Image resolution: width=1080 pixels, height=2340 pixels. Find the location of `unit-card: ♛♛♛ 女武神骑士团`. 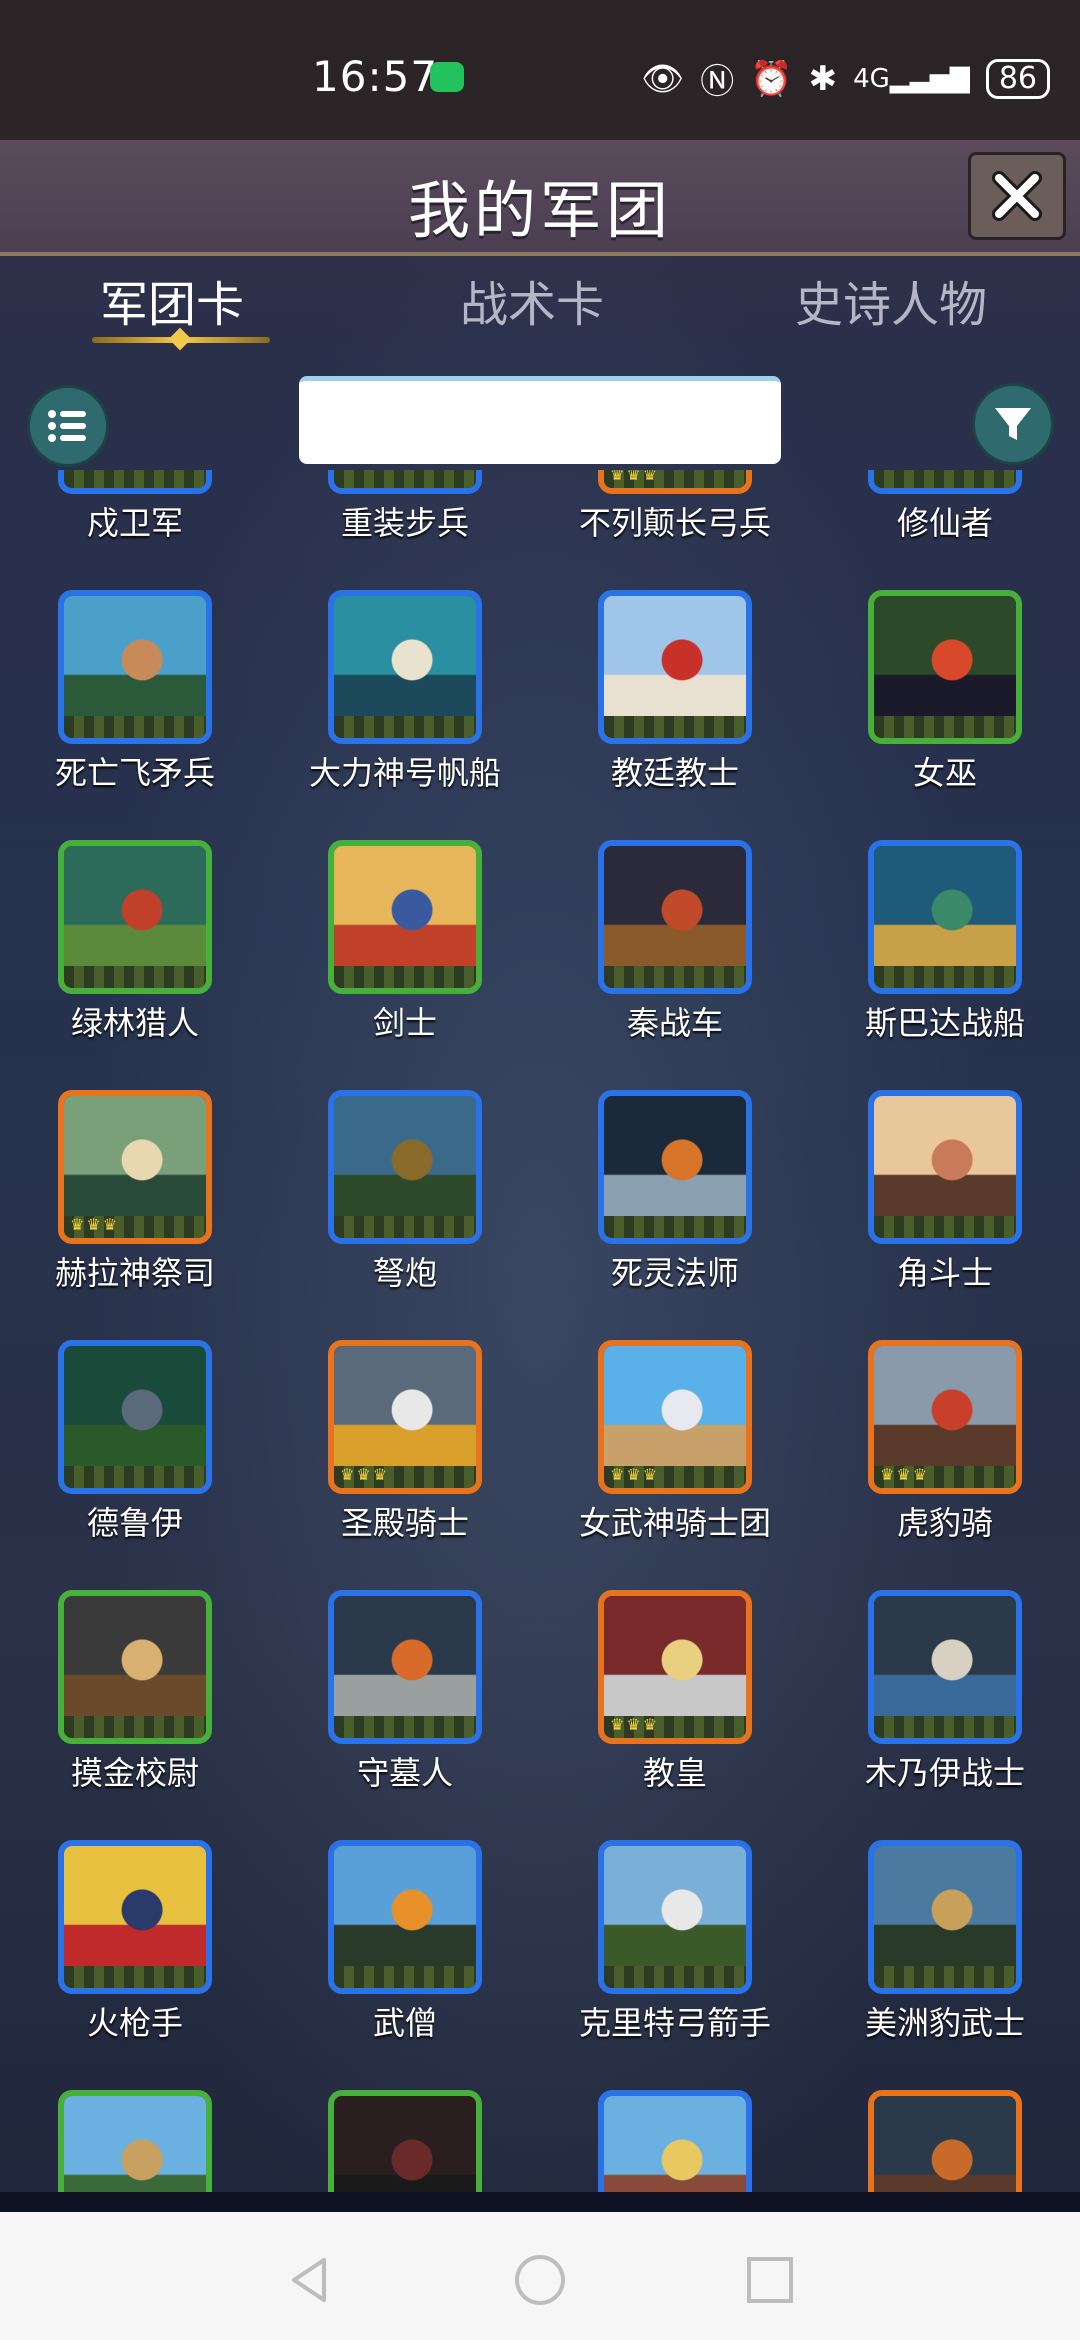

unit-card: ♛♛♛ 女武神骑士团 is located at coordinates (665, 1465).